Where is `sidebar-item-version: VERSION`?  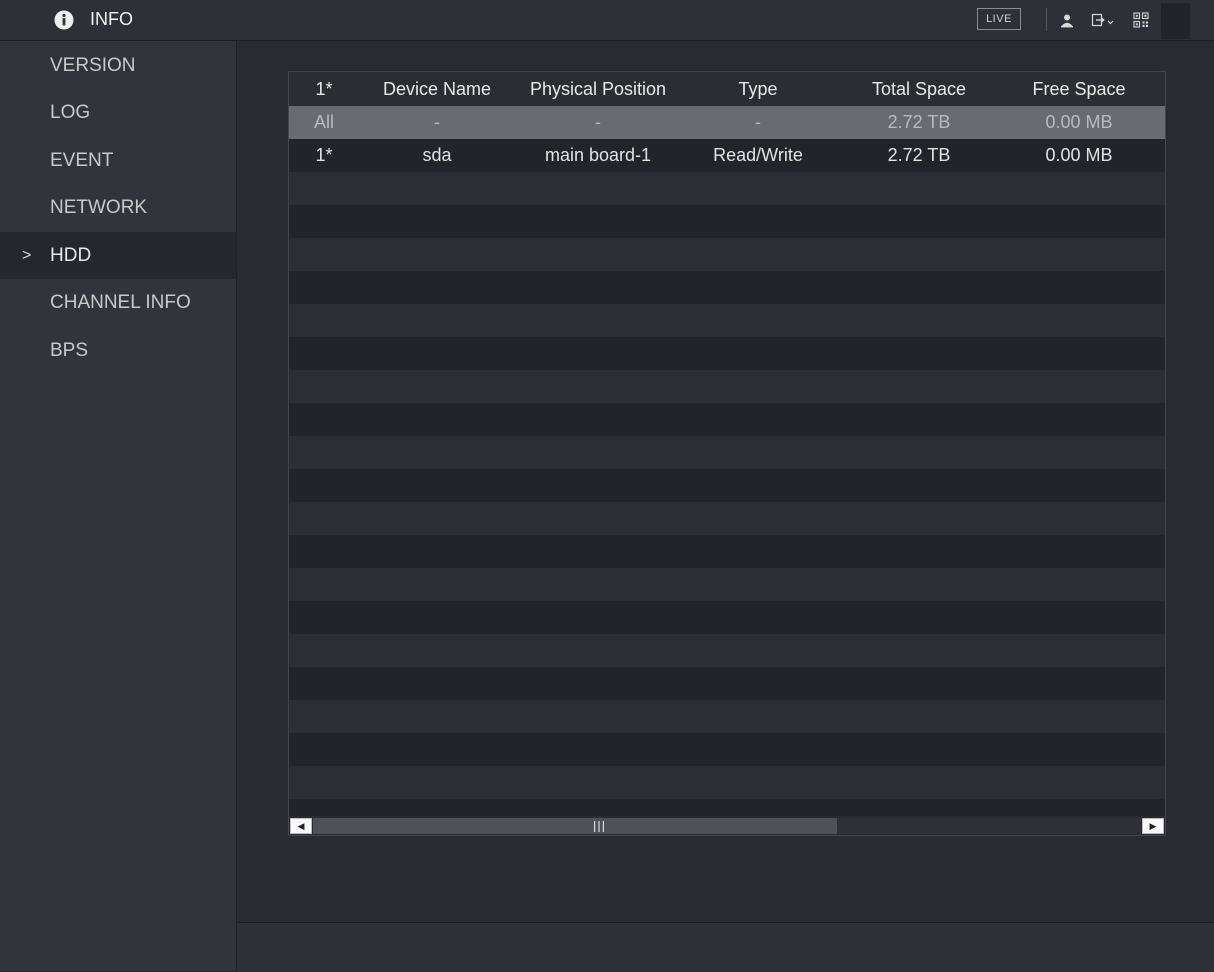 sidebar-item-version: VERSION is located at coordinates (118, 65).